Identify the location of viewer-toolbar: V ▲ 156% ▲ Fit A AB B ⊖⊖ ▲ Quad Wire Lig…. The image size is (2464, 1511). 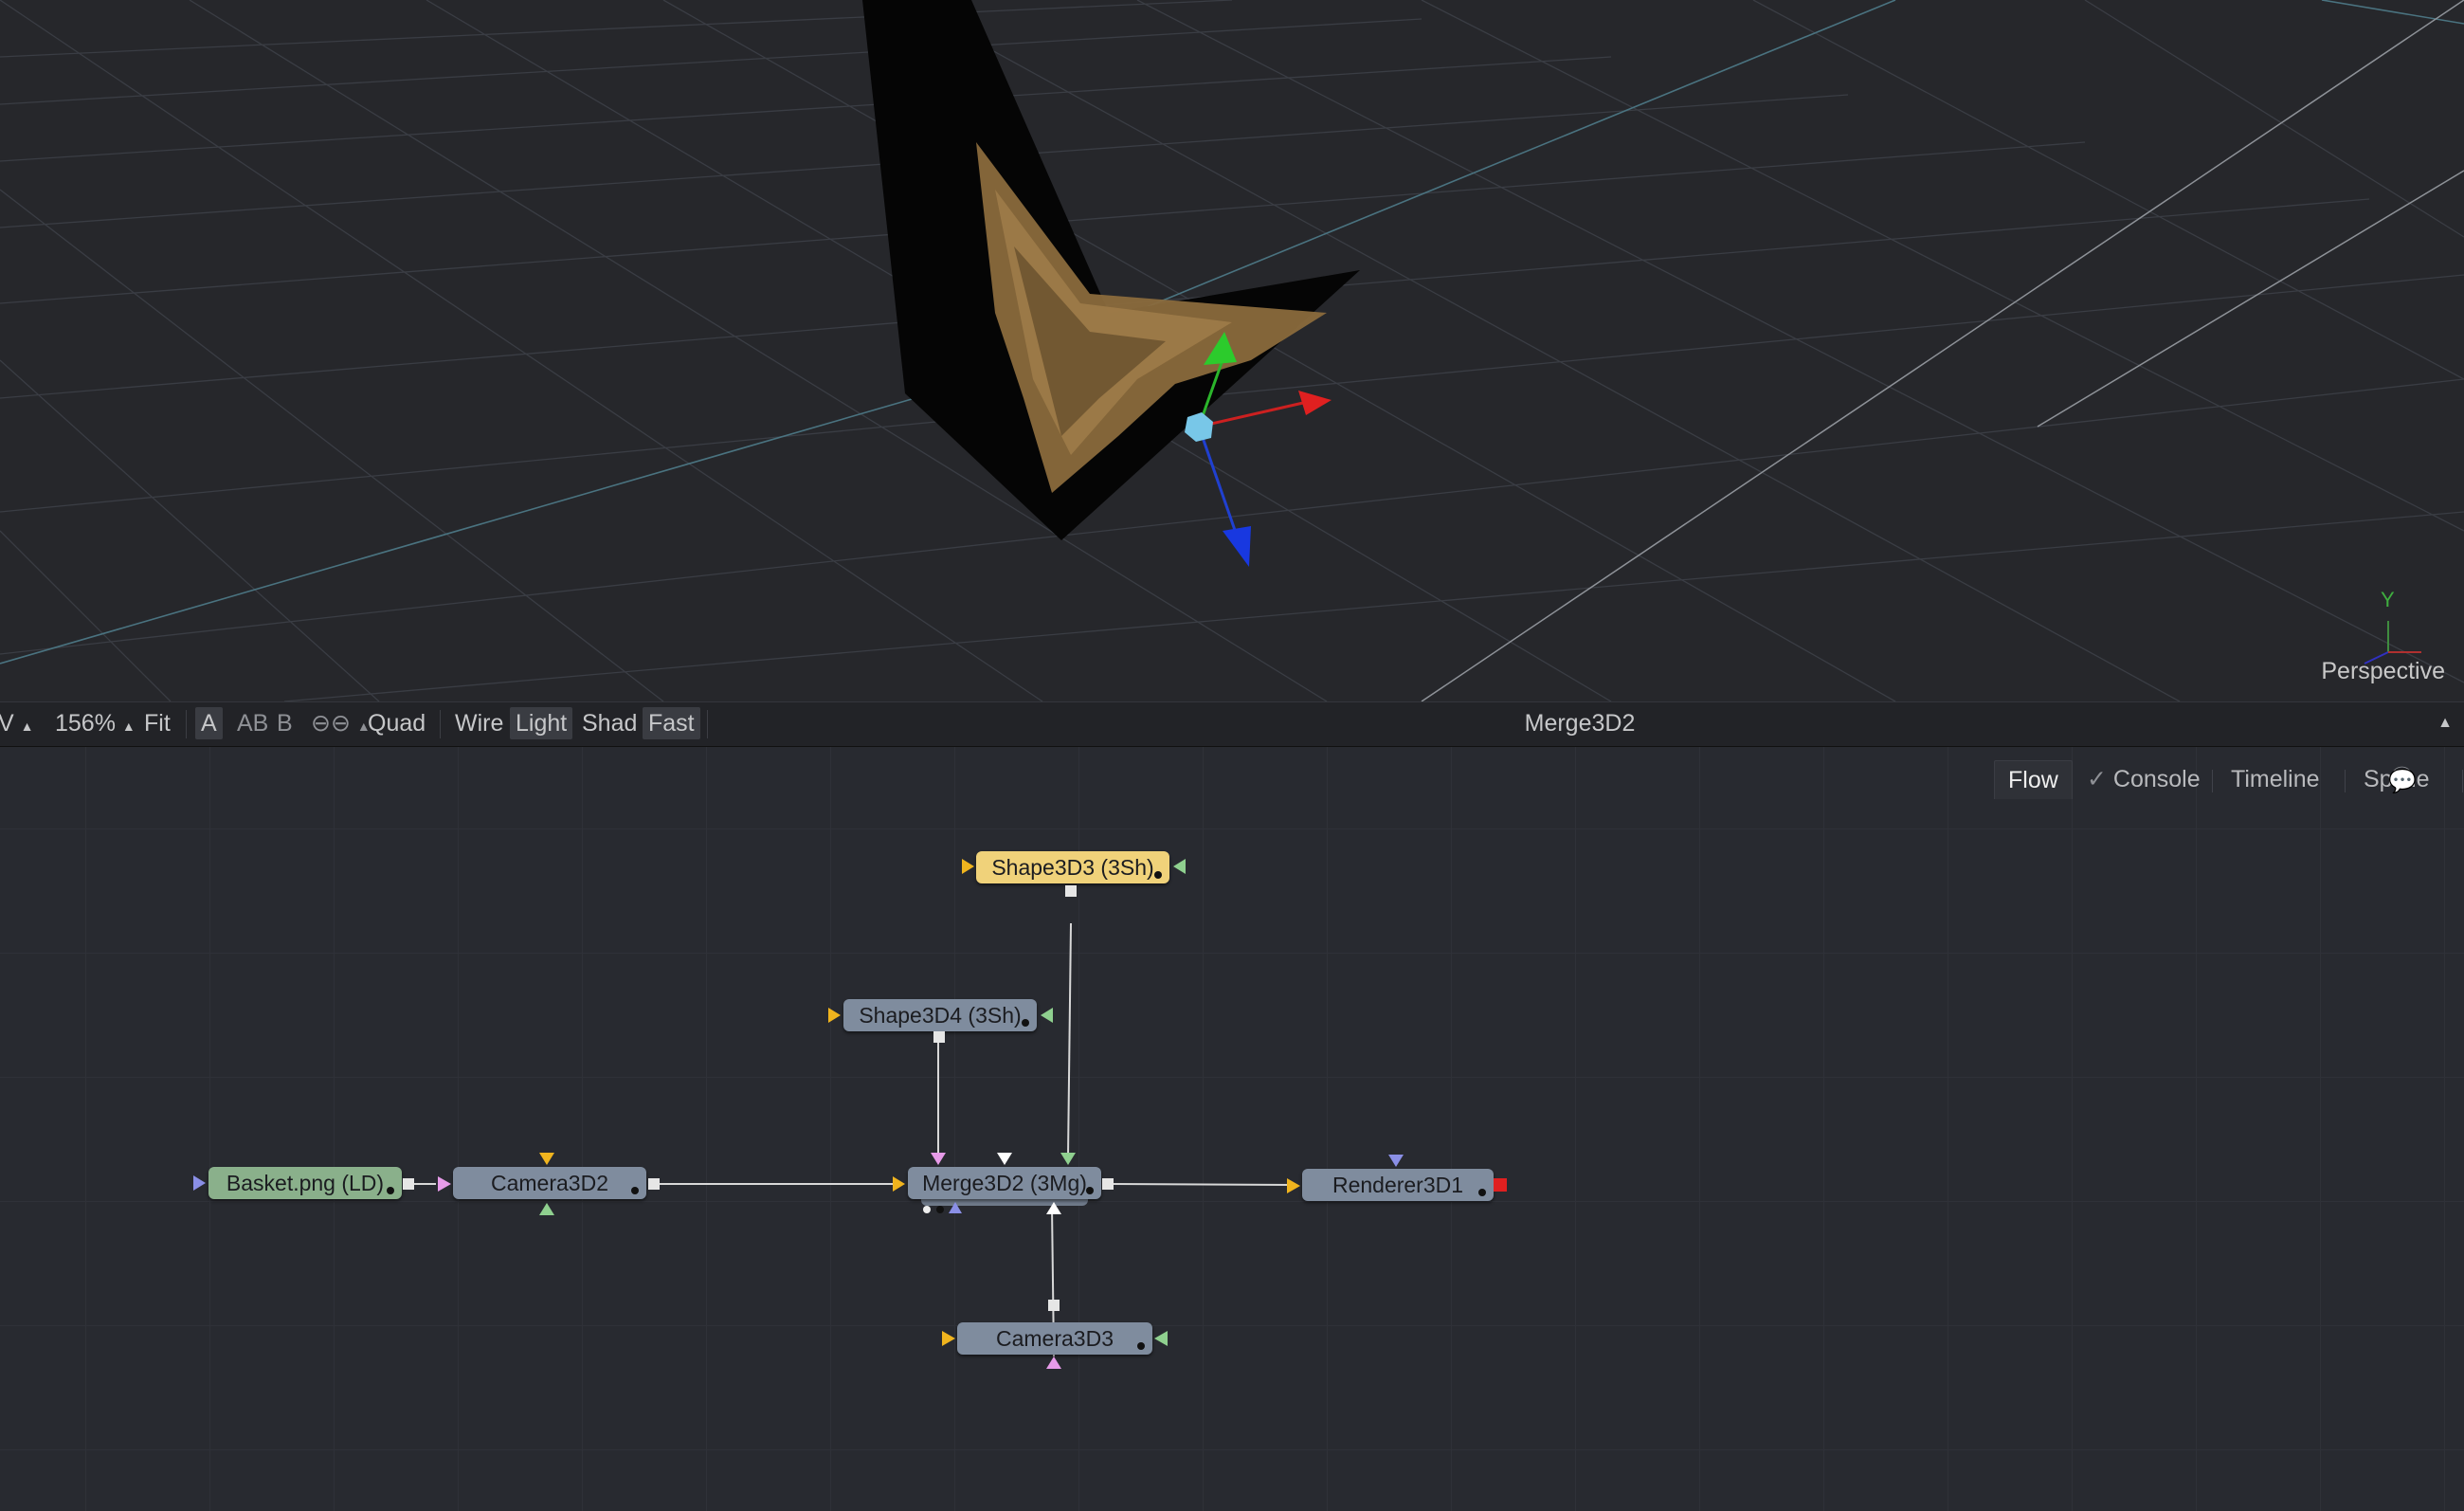
(1232, 724).